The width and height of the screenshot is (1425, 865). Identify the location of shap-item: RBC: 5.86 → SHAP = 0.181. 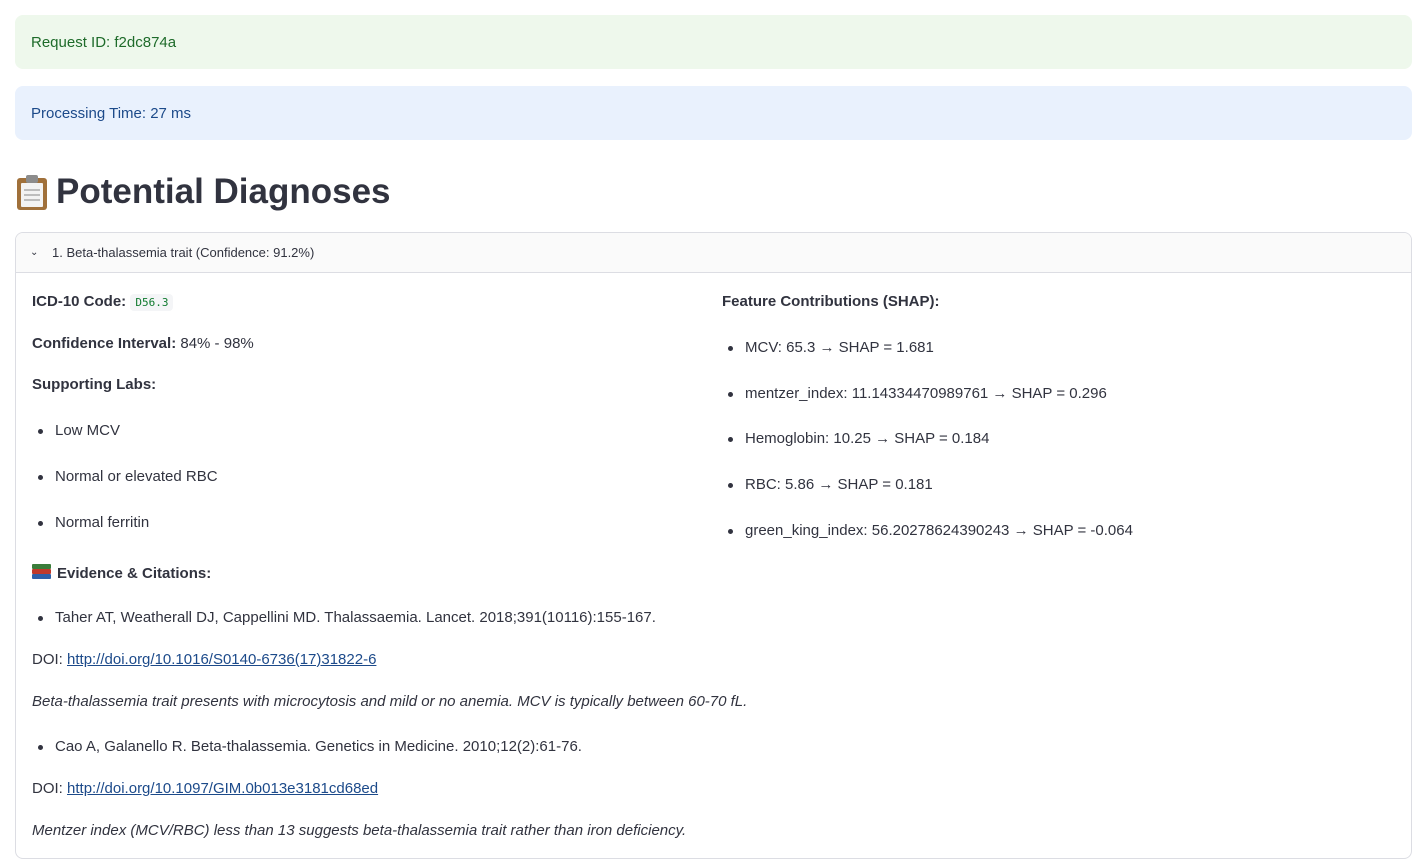
(830, 484).